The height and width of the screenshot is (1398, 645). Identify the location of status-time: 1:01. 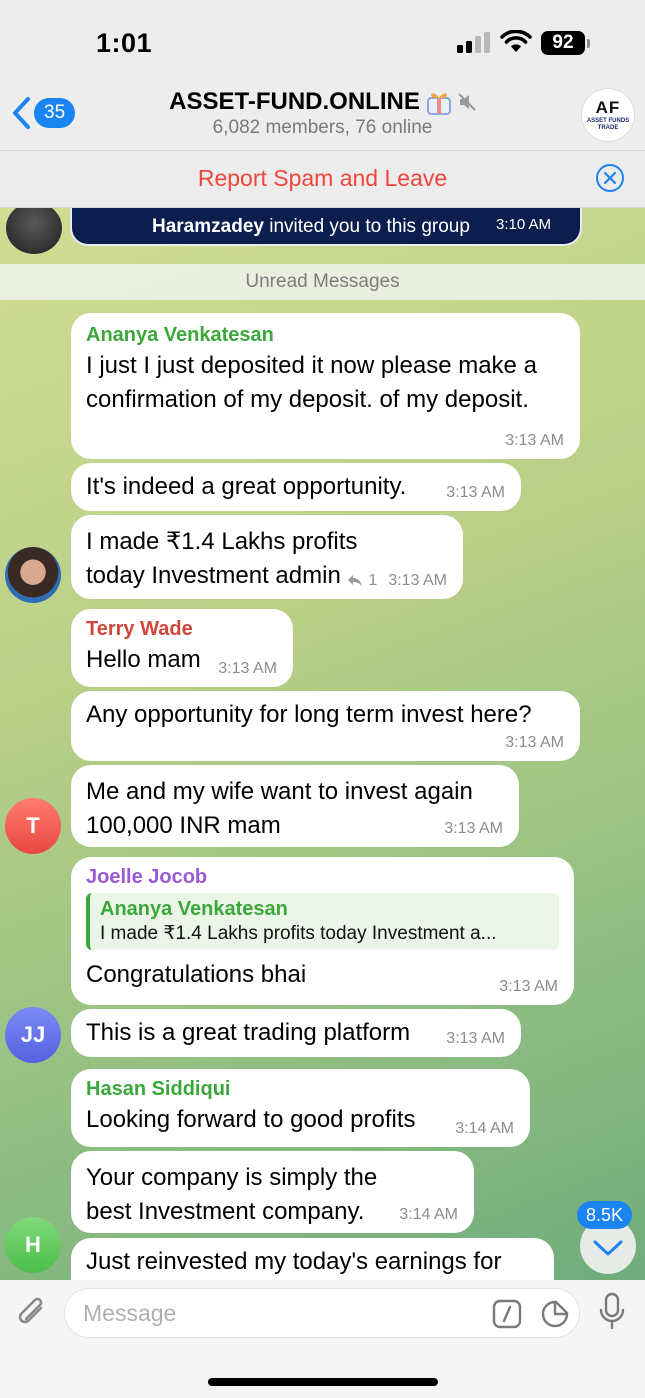
(124, 43).